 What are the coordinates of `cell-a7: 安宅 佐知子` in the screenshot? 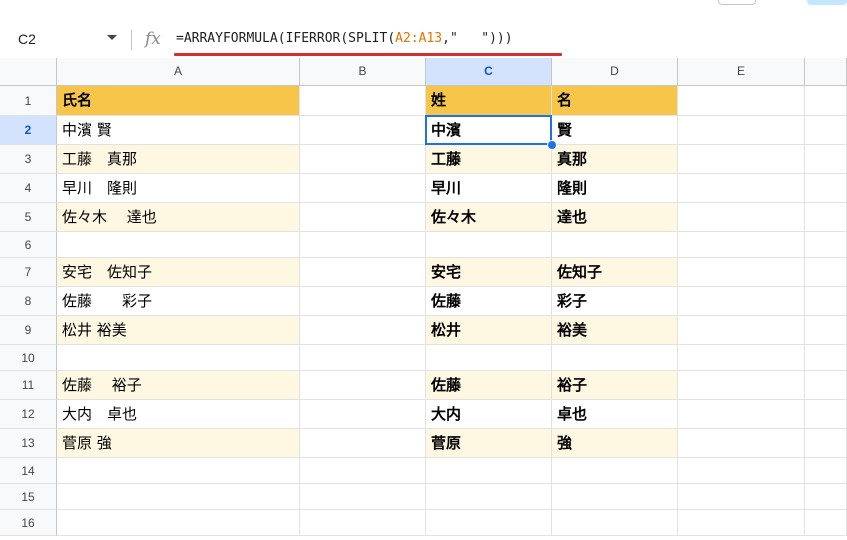 It's located at (178, 272).